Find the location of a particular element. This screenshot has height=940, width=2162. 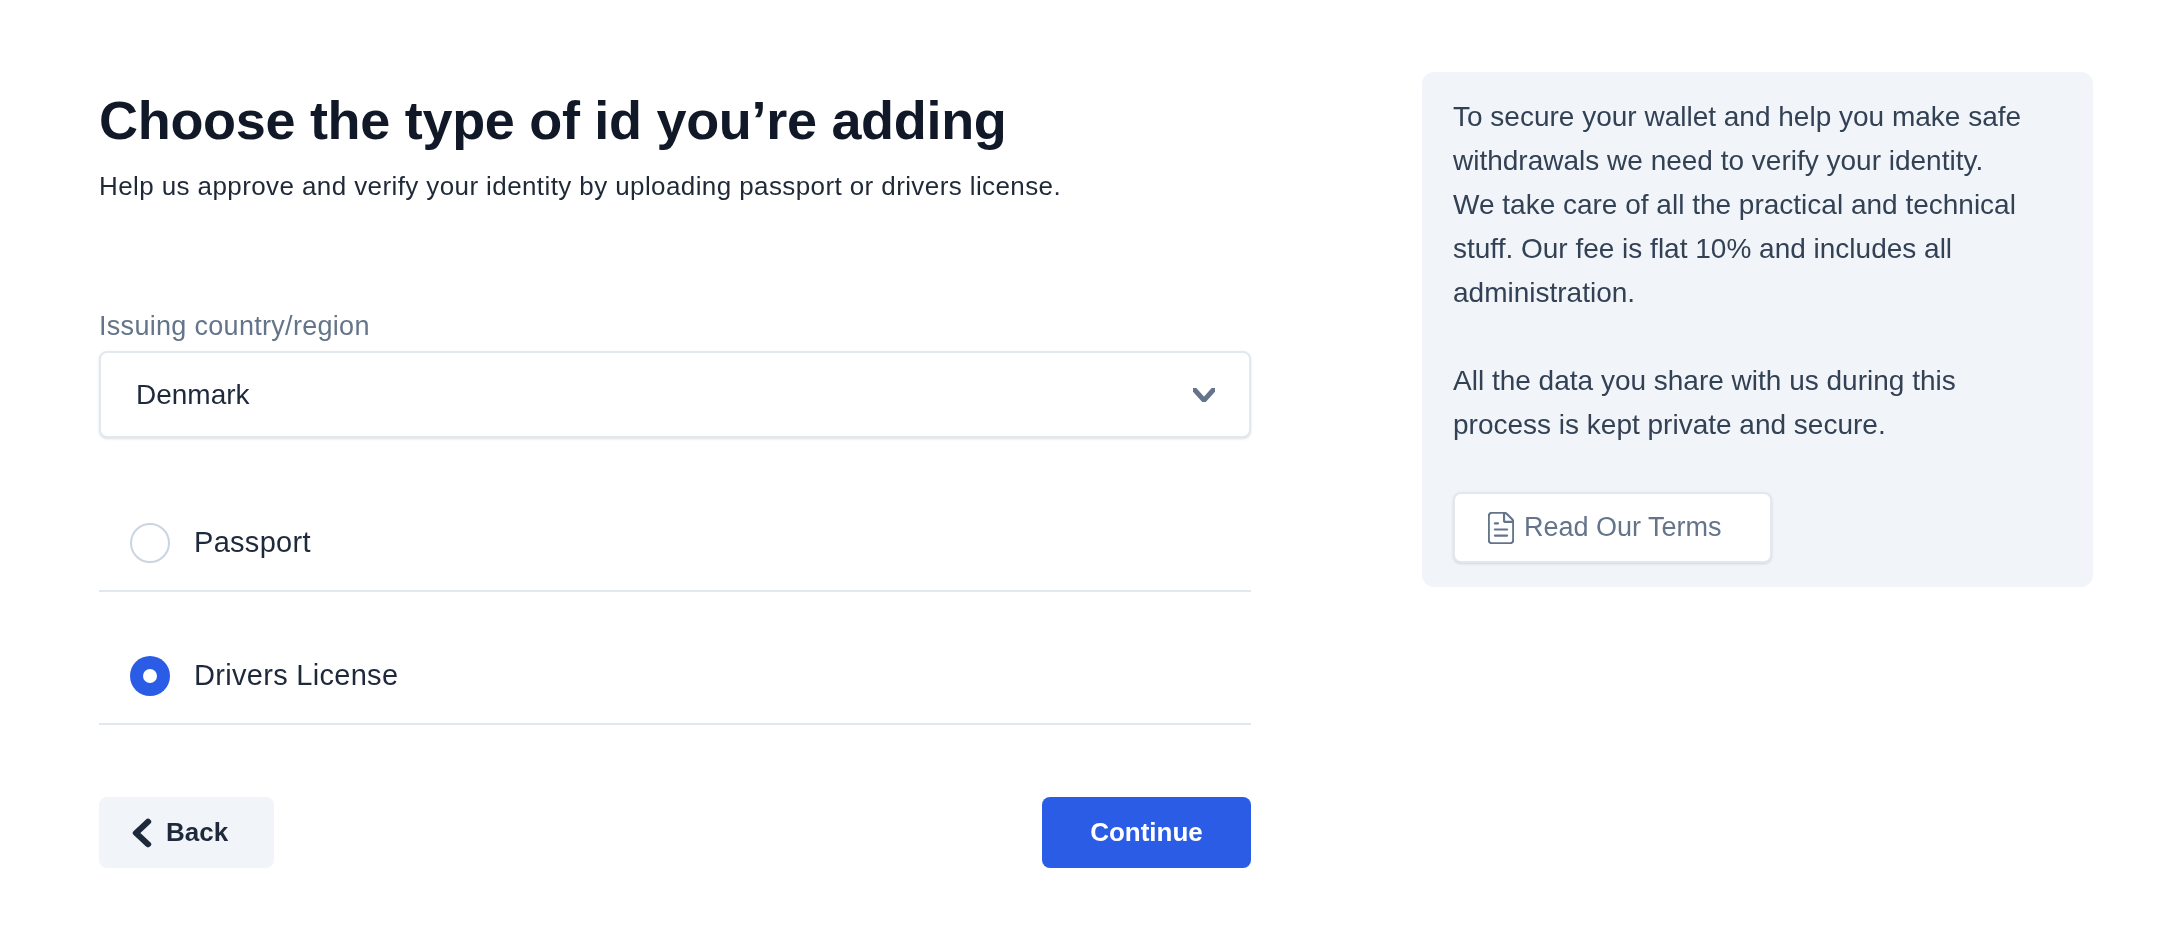

country-select: Denmark is located at coordinates (675, 394).